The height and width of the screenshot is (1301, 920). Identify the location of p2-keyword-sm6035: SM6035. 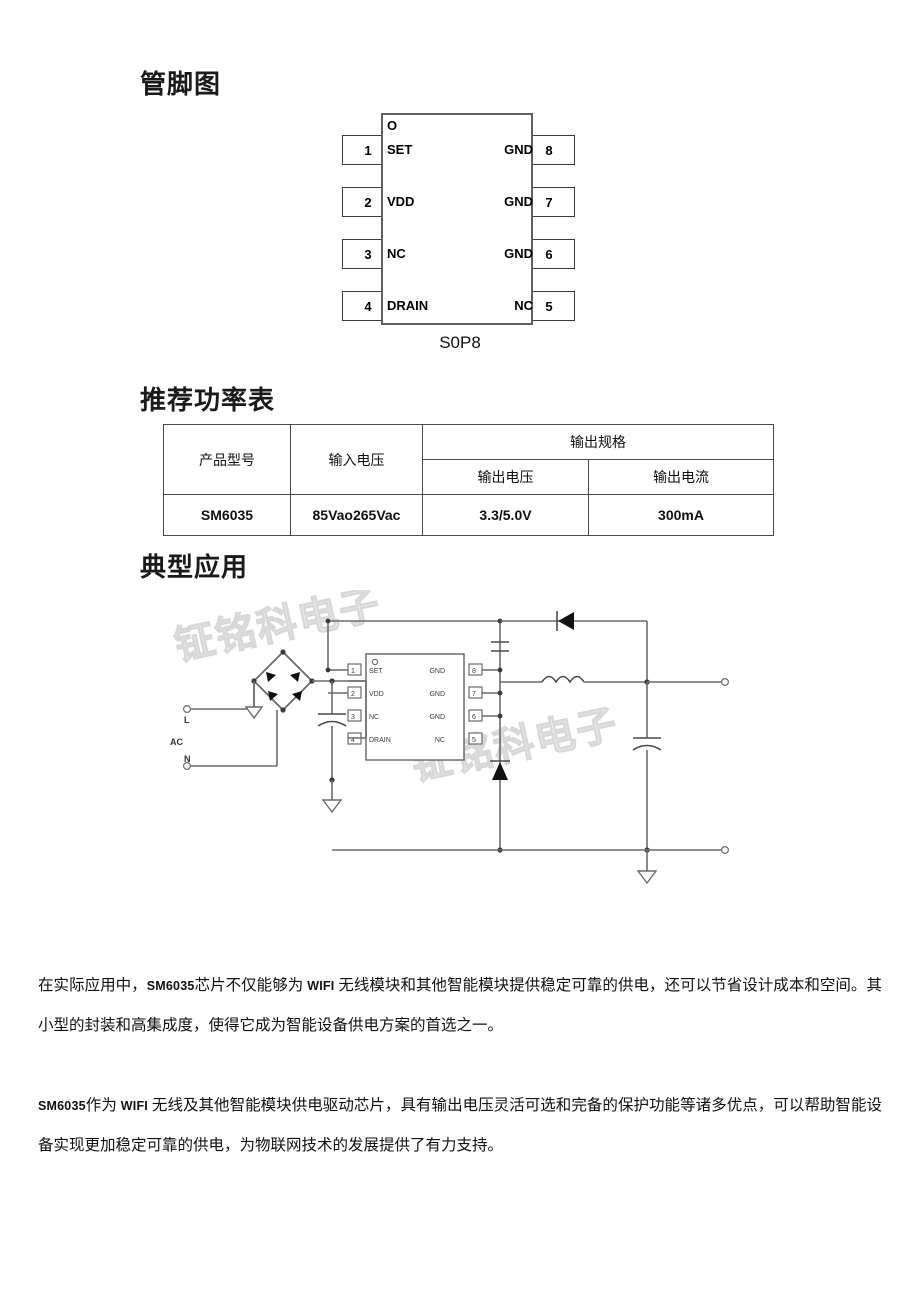
(62, 1105).